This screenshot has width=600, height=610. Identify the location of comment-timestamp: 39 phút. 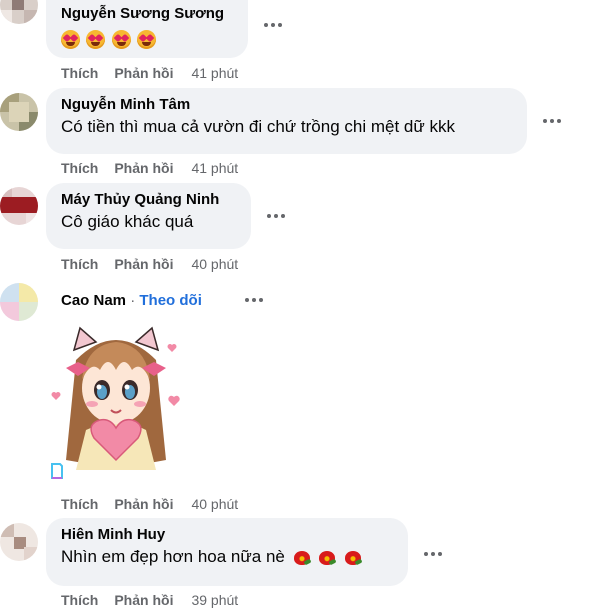
(214, 600).